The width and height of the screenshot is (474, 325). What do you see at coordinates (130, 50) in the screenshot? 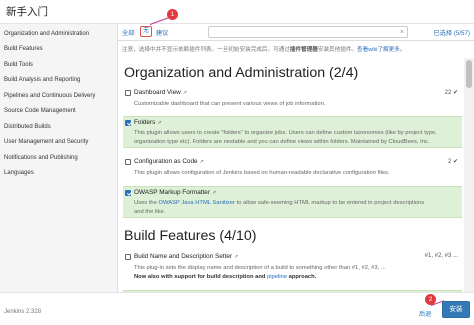
I see `notice-prefix: 注意，` at bounding box center [130, 50].